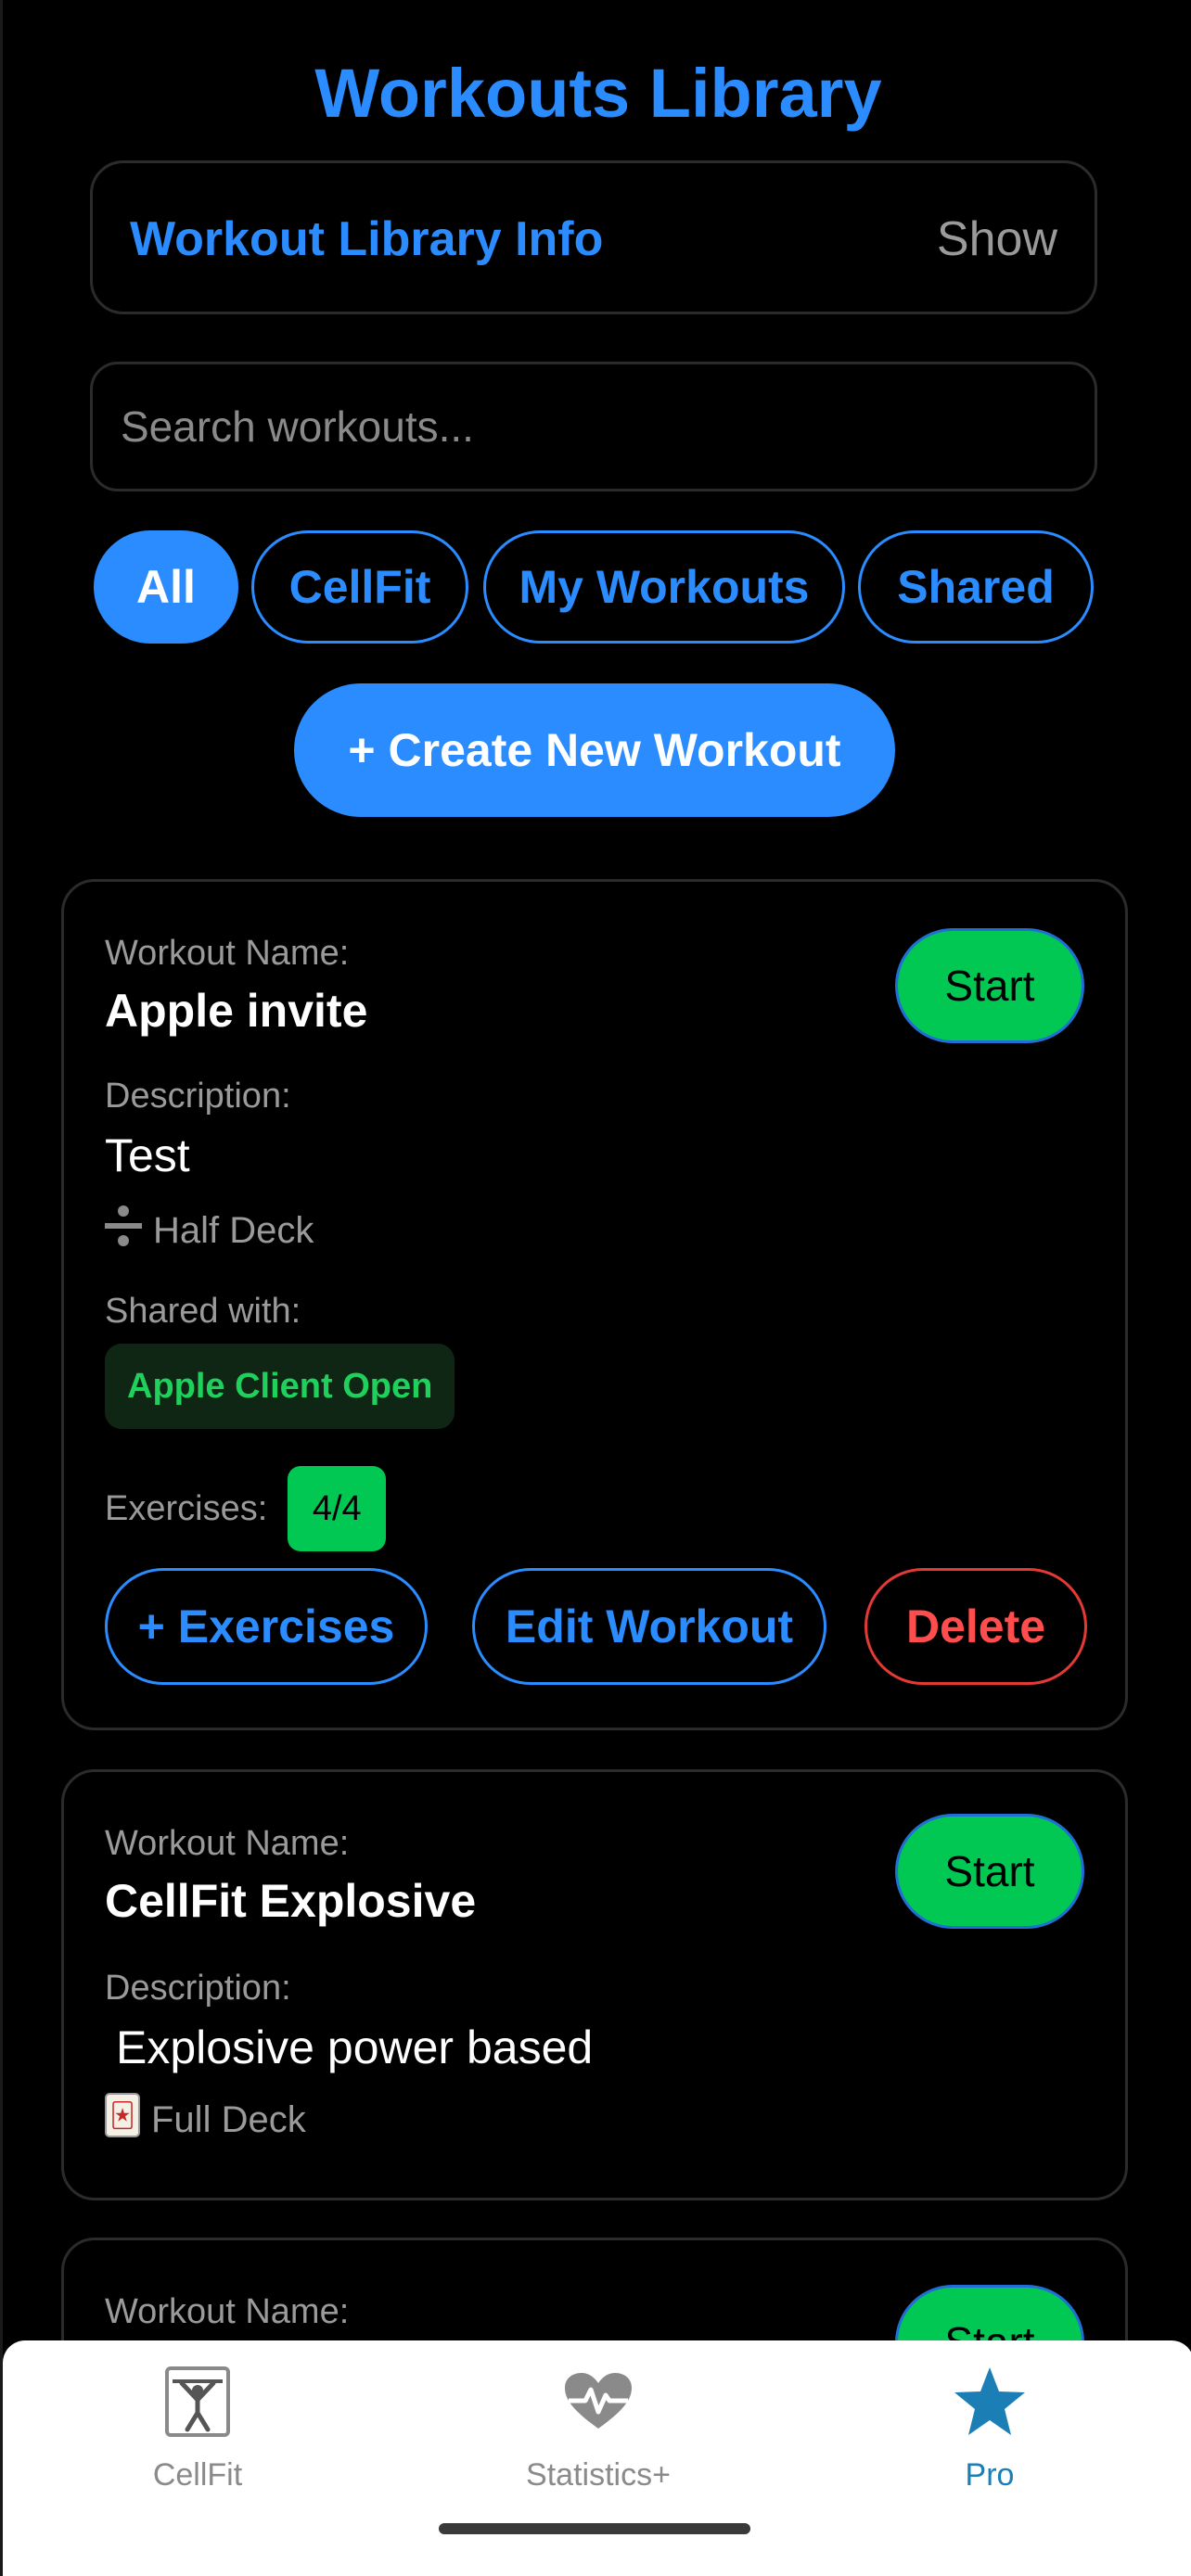 The height and width of the screenshot is (2576, 1191). Describe the element at coordinates (593, 426) in the screenshot. I see `search-input` at that location.